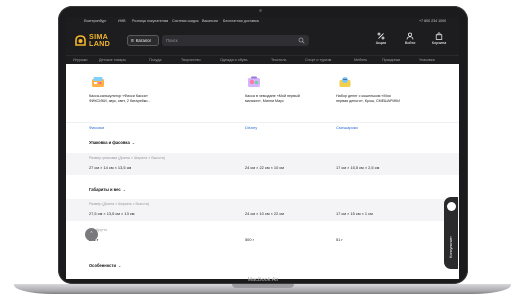 The image size is (525, 303). I want to click on brand-row: Фиксики Disney Смешарики, so click(262, 126).